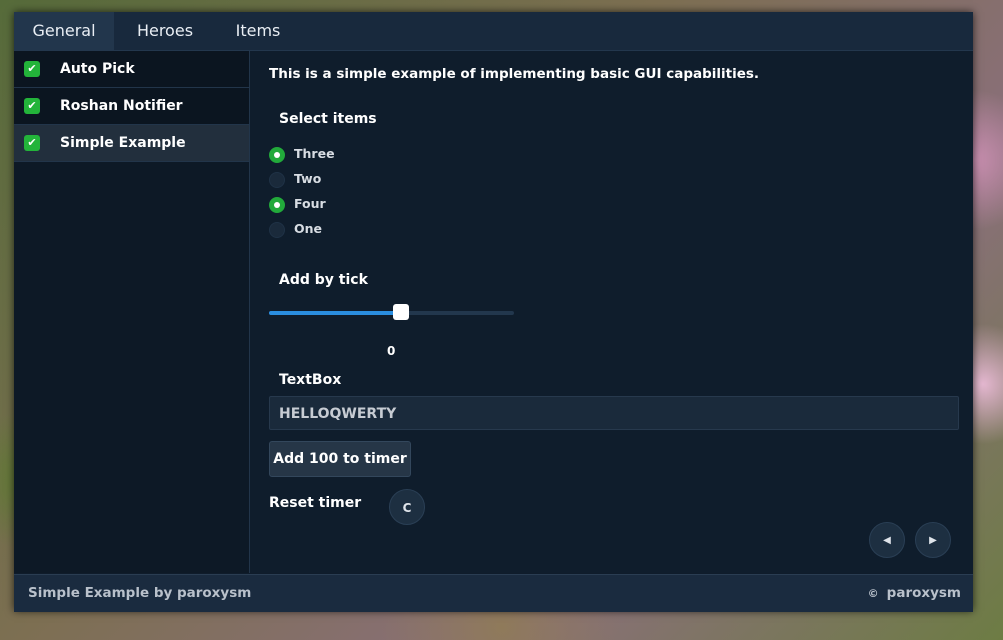 This screenshot has width=1003, height=640. I want to click on add-100-to-timer-button: Add 100 to timer, so click(340, 459).